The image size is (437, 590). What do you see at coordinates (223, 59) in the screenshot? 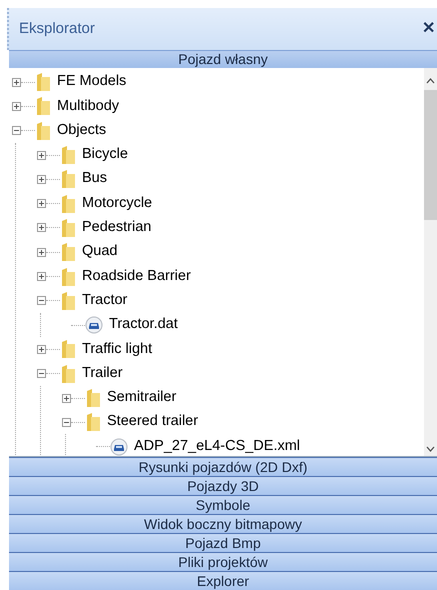
I see `section-header: Pojazd własny` at bounding box center [223, 59].